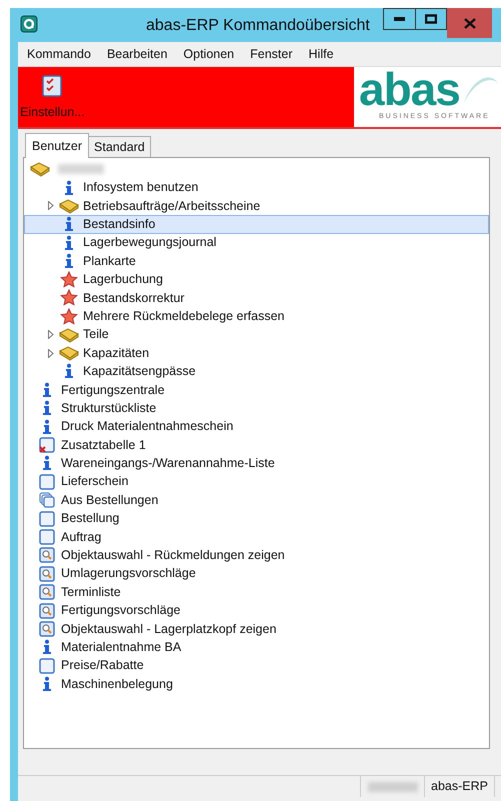 The width and height of the screenshot is (501, 801). Describe the element at coordinates (256, 187) in the screenshot. I see `tree-item: Infosystem benutzen` at that location.